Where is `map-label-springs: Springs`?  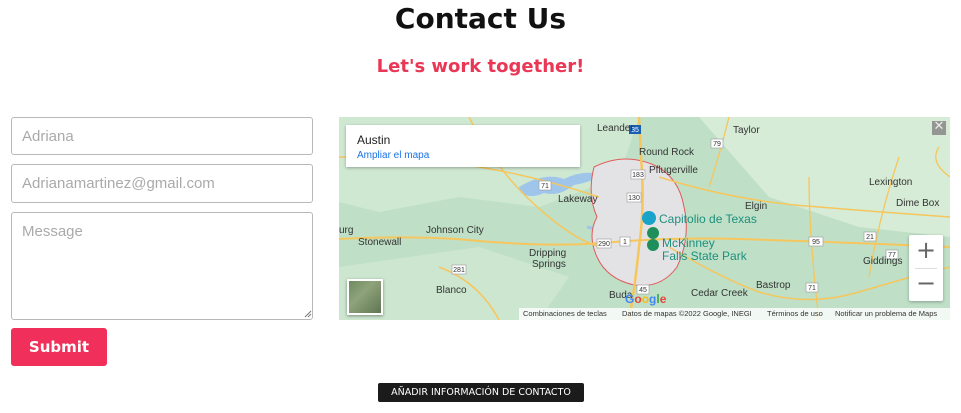 map-label-springs: Springs is located at coordinates (549, 264).